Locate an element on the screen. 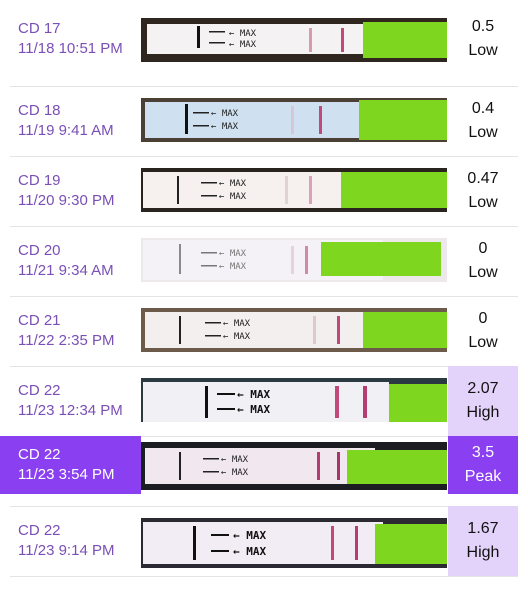 Image resolution: width=528 pixels, height=600 pixels. test-row: CD 21 11/22 2:35 PM ← MAX ← MAX 0 Low is located at coordinates (264, 331).